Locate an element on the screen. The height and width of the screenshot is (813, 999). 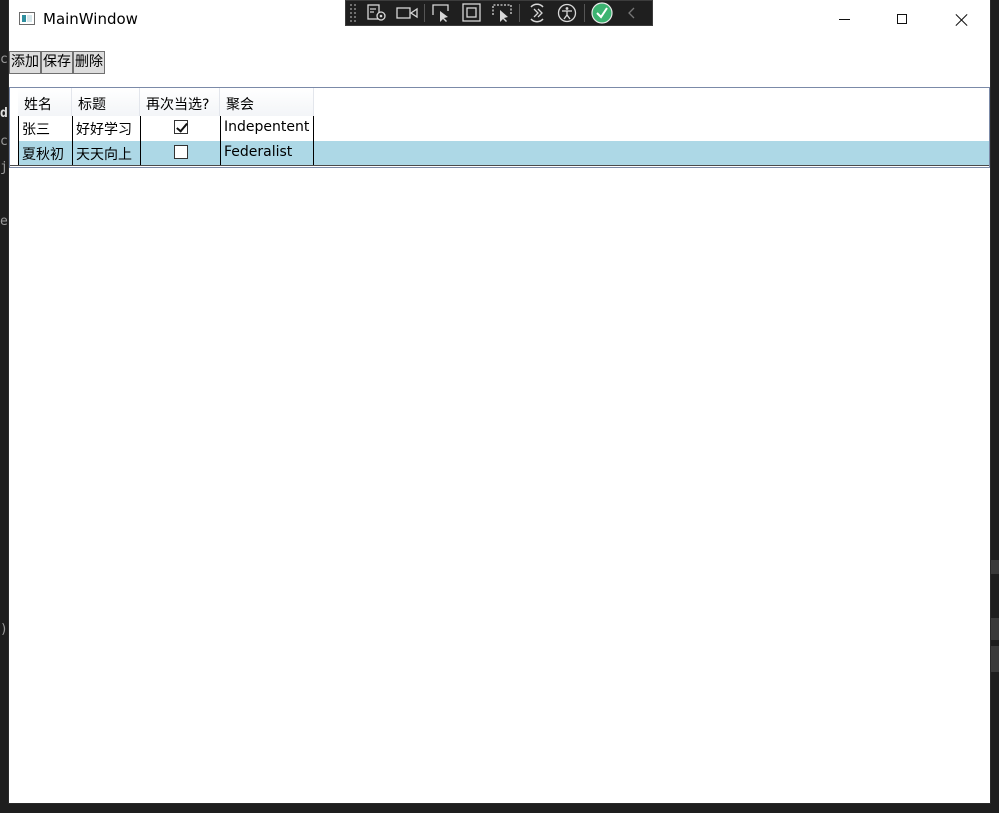
table-row-selected: 夏秋初 天天向上 Federalist is located at coordinates (499, 153).